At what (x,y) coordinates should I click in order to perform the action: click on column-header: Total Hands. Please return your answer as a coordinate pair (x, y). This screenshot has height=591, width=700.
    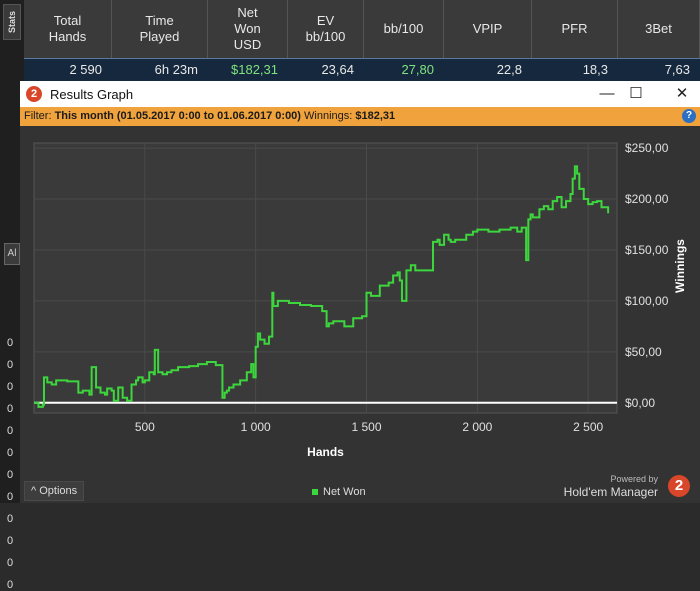
    Looking at the image, I should click on (68, 29).